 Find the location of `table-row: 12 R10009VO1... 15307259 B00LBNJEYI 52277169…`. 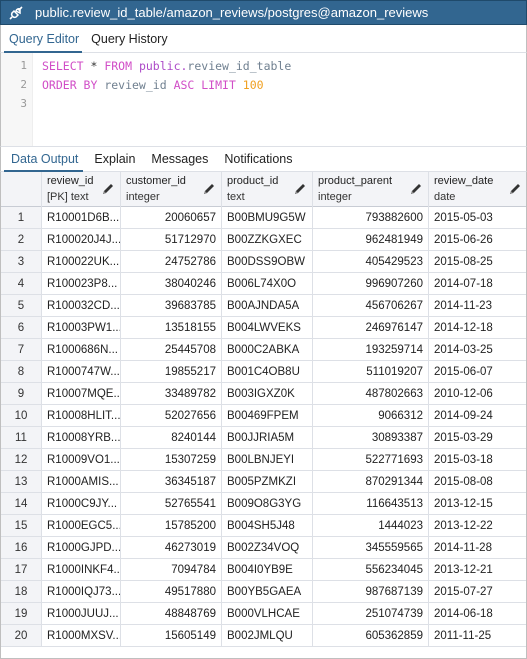

table-row: 12 R10009VO1... 15307259 B00LBNJEYI 52277169… is located at coordinates (263, 460).